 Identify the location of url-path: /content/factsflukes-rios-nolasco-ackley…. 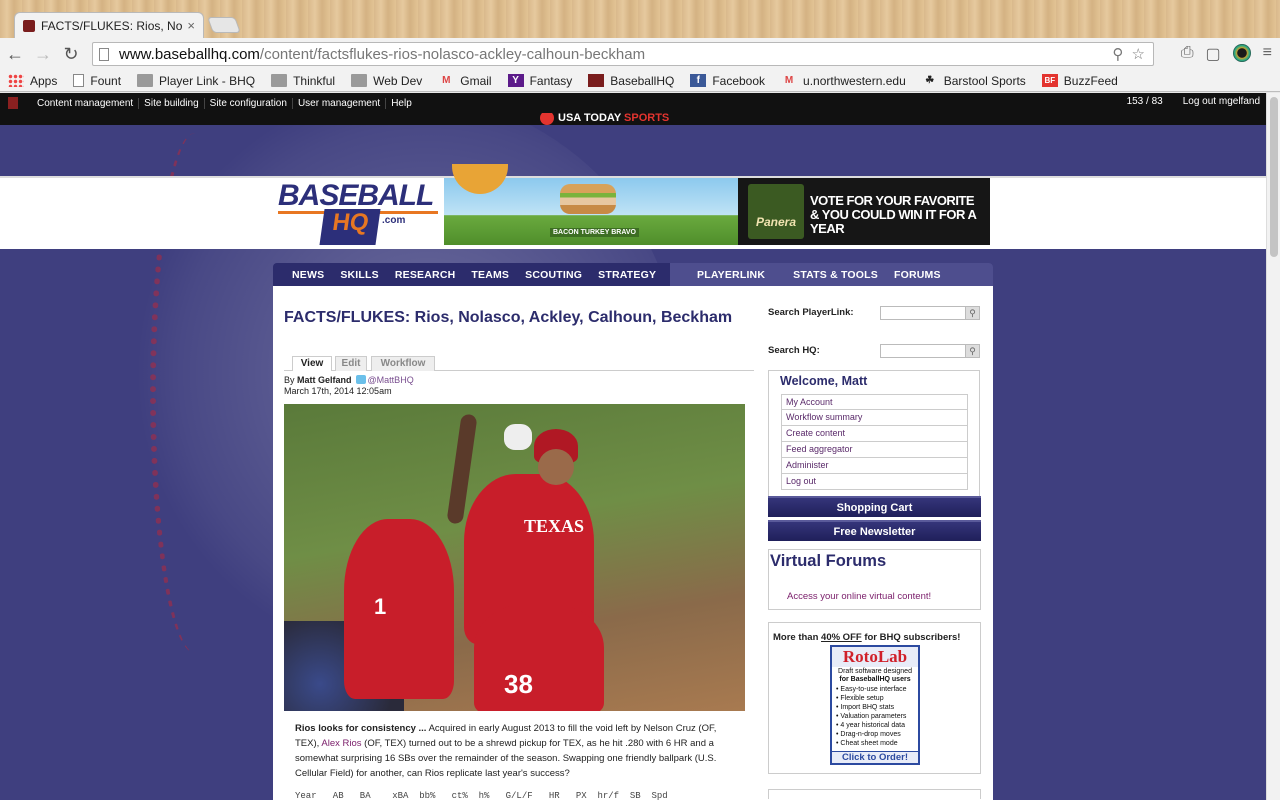
(452, 54).